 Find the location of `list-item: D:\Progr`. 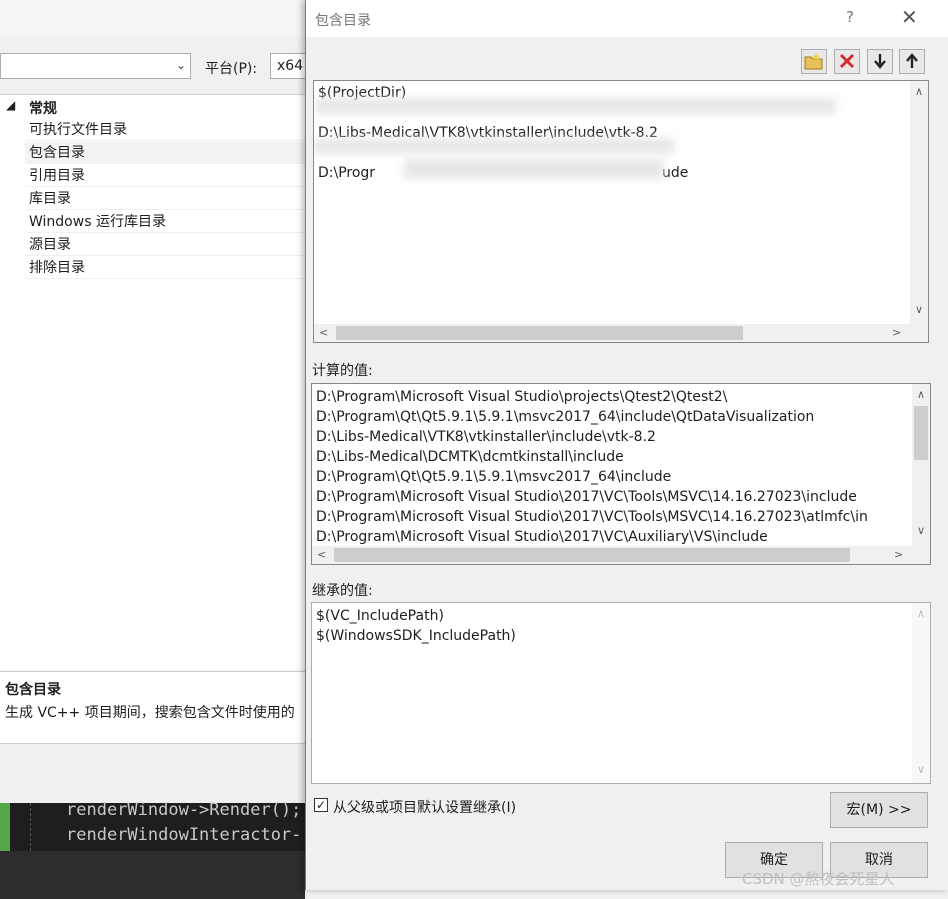

list-item: D:\Progr is located at coordinates (346, 173).